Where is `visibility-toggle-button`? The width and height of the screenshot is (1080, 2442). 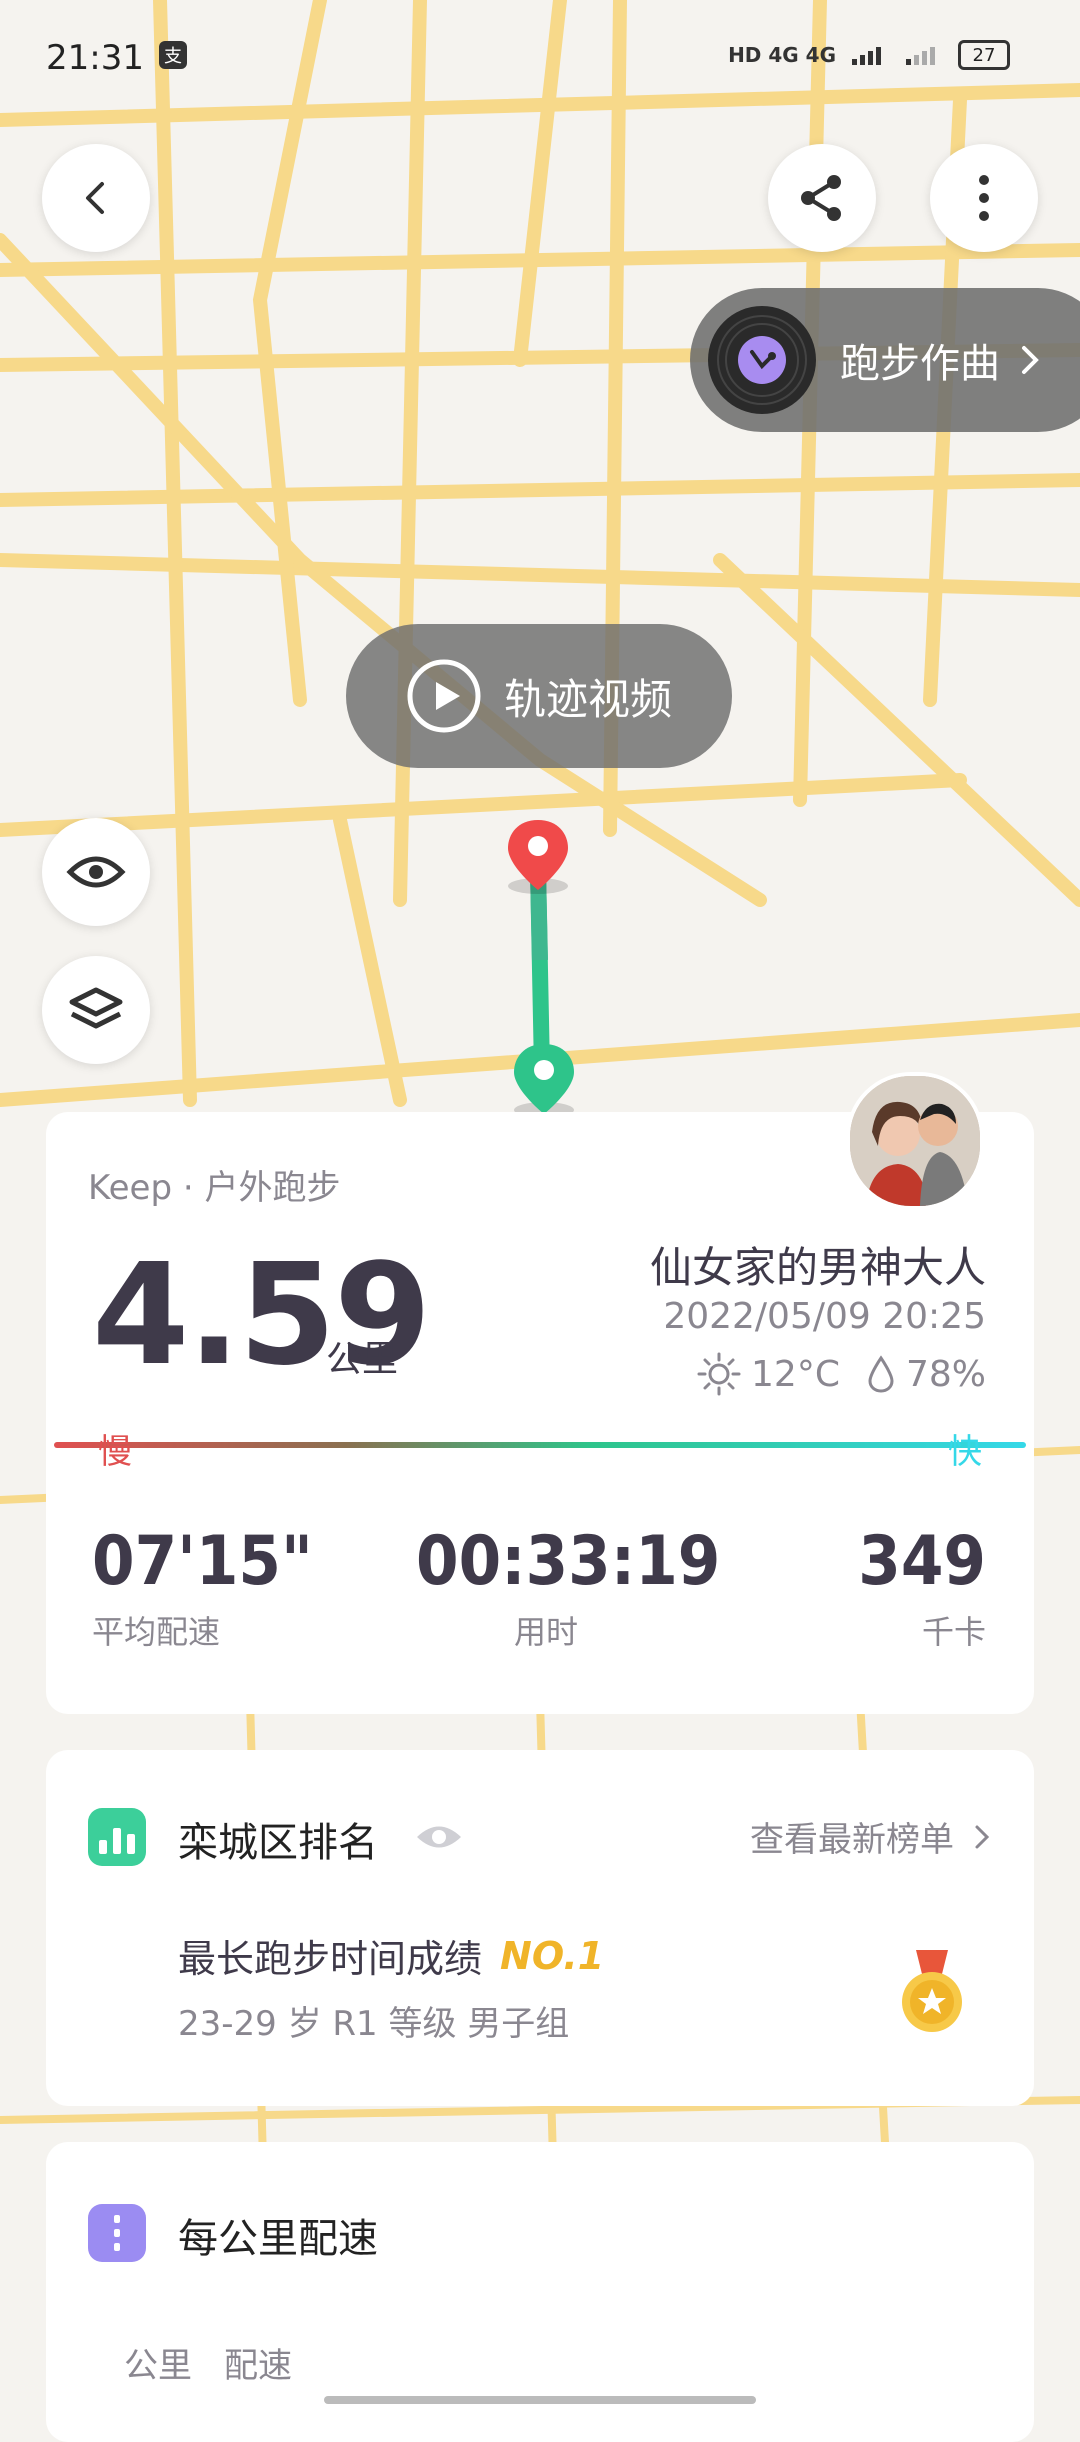
visibility-toggle-button is located at coordinates (96, 872).